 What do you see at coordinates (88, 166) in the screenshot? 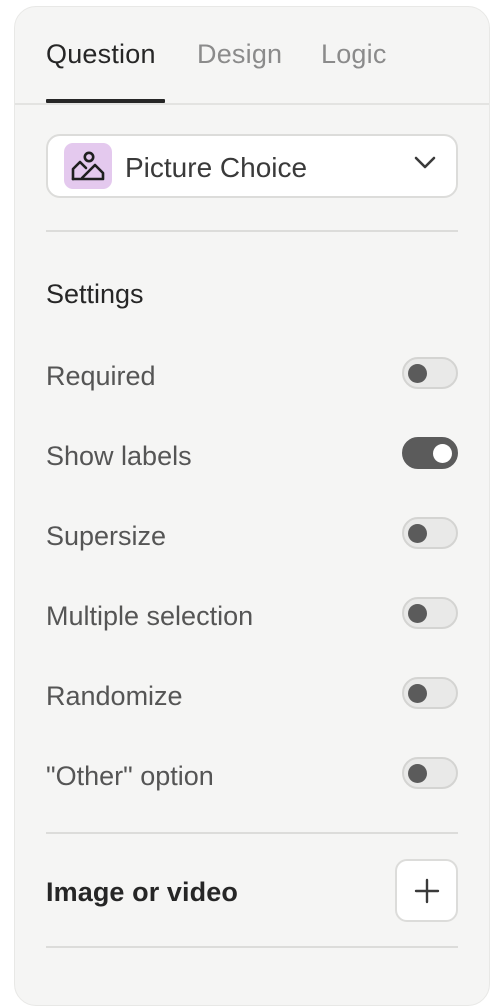
I see `picture-icon` at bounding box center [88, 166].